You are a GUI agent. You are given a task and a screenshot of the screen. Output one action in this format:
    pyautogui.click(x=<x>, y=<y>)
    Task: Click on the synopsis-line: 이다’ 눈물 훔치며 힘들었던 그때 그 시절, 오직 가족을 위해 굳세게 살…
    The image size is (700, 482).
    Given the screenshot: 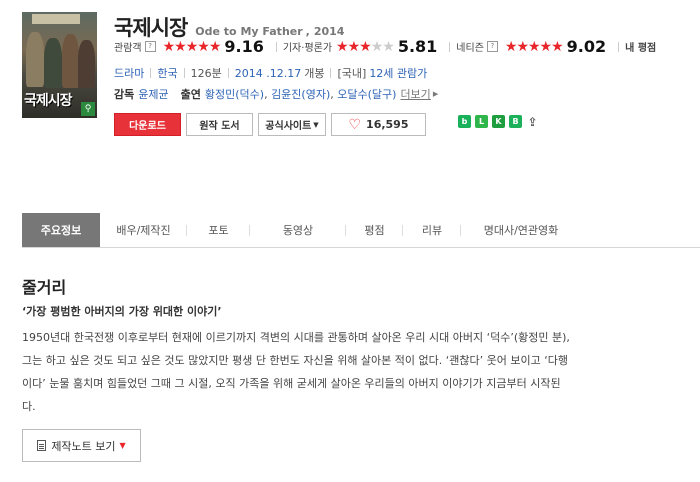 What is the action you would take?
    pyautogui.click(x=291, y=383)
    